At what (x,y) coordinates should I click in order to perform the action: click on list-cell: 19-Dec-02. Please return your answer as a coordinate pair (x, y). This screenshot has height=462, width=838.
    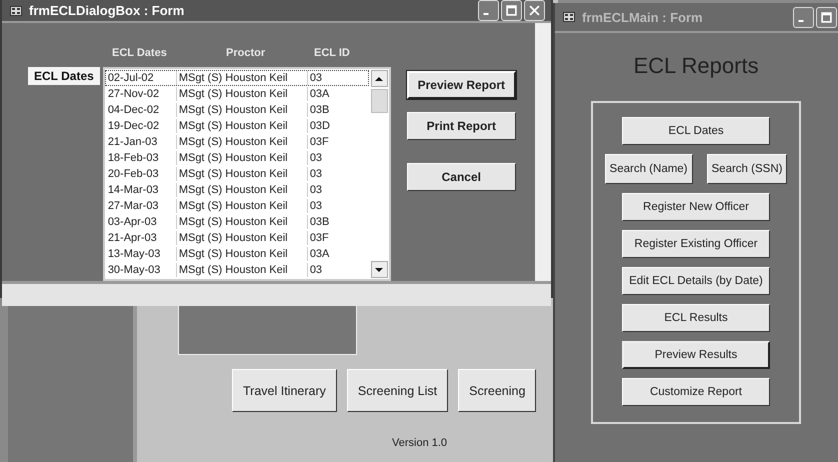
    Looking at the image, I should click on (141, 126).